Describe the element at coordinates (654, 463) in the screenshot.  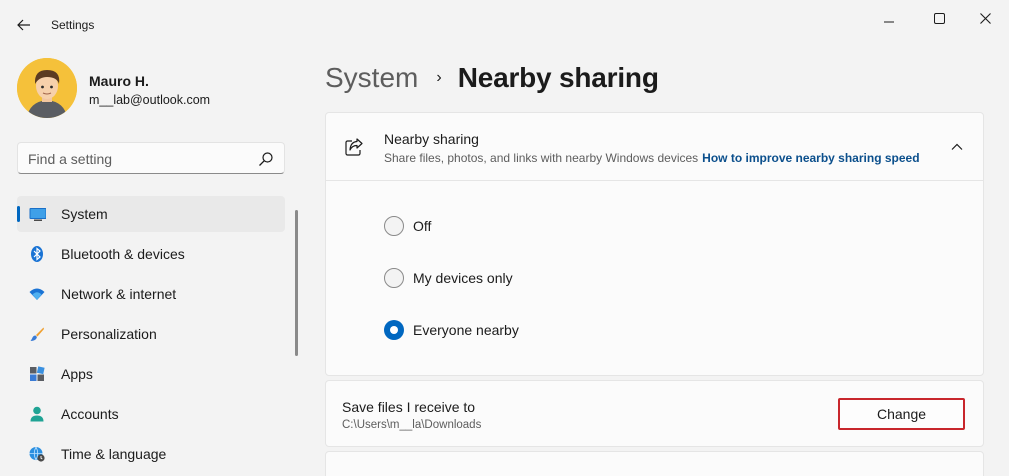
I see `next-setting-card` at that location.